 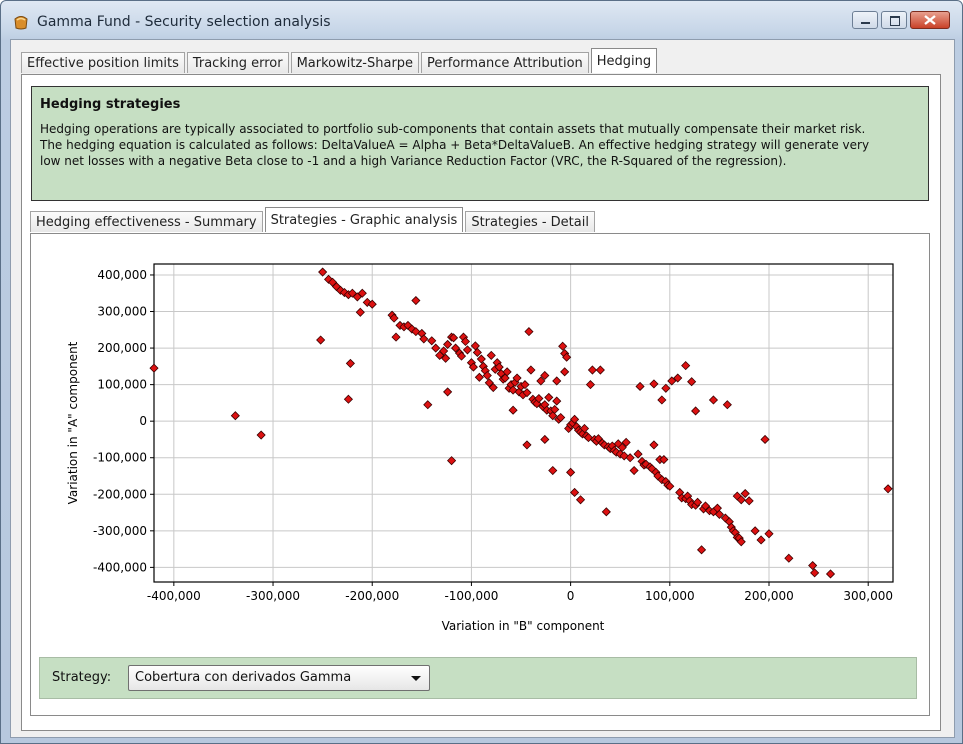 What do you see at coordinates (355, 62) in the screenshot?
I see `tab-markowitz-sharpe: Markowitz-Sharpe` at bounding box center [355, 62].